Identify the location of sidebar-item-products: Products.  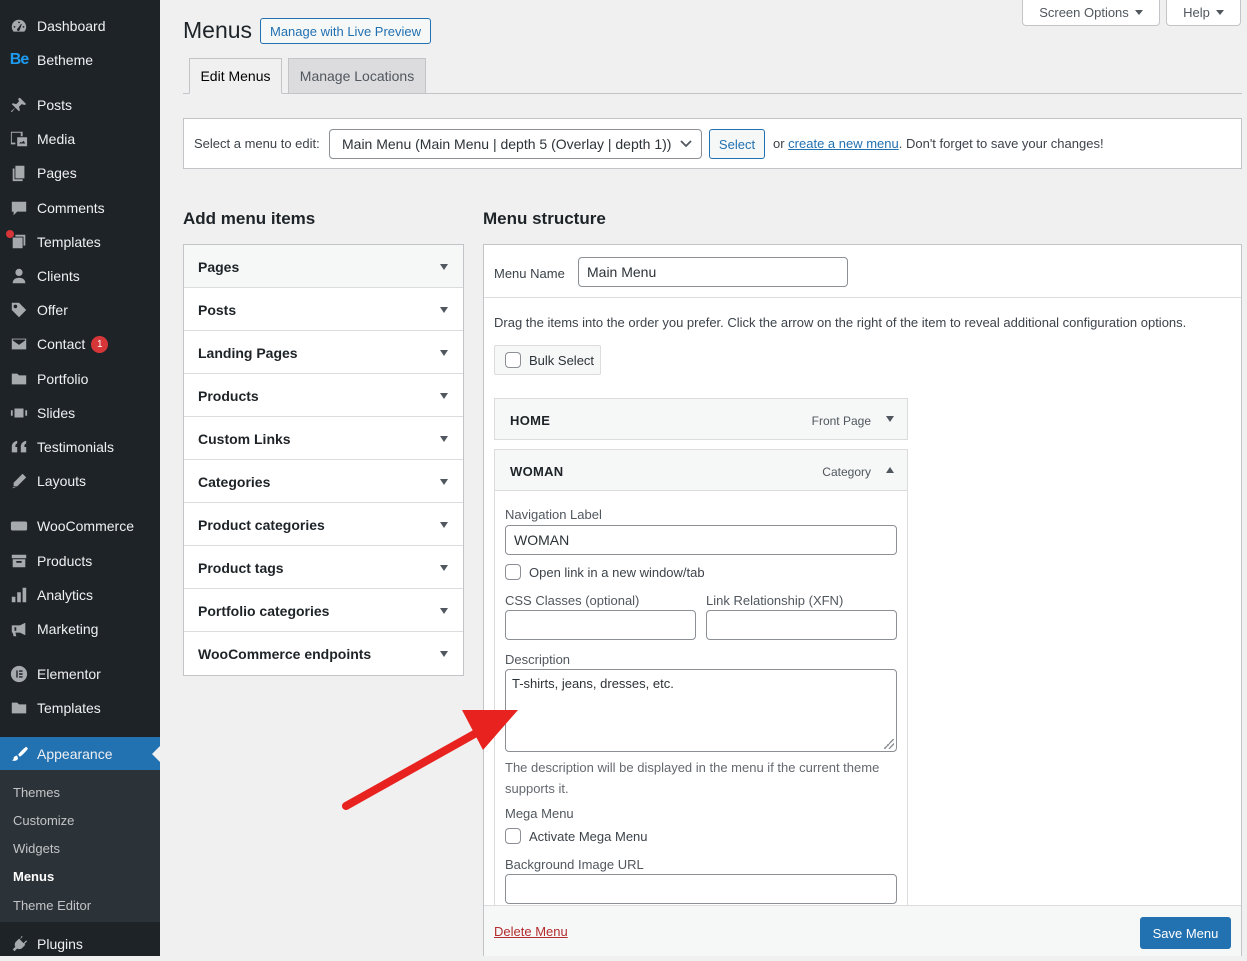
(80, 561).